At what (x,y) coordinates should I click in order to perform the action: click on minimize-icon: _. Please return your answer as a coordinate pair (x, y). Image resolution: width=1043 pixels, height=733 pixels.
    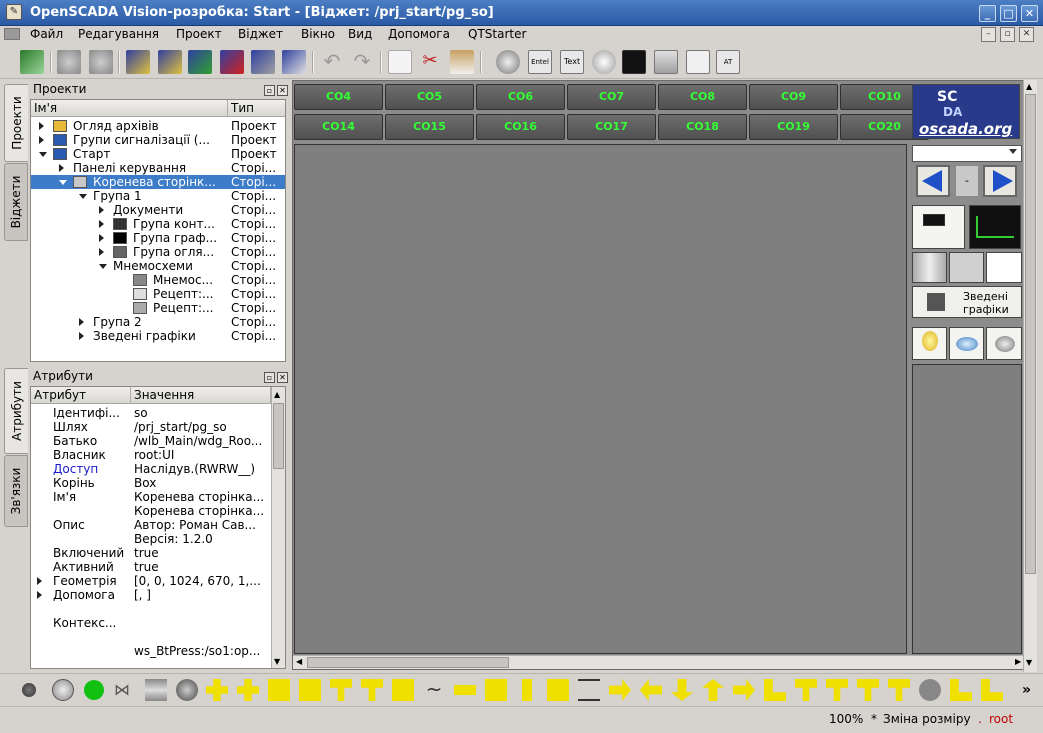
    Looking at the image, I should click on (987, 13).